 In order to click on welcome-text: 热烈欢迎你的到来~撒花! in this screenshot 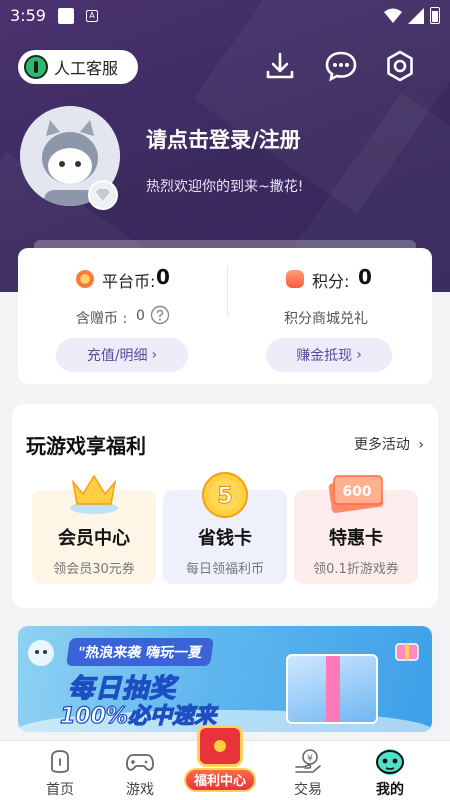, I will do `click(225, 187)`.